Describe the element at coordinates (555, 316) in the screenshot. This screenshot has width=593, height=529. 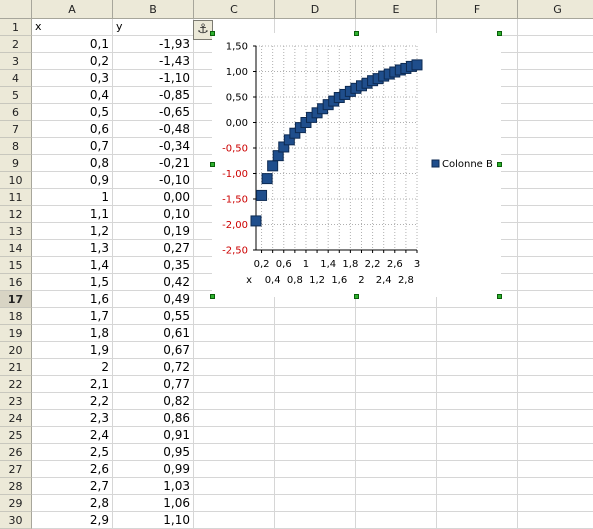
I see `cell-g18` at that location.